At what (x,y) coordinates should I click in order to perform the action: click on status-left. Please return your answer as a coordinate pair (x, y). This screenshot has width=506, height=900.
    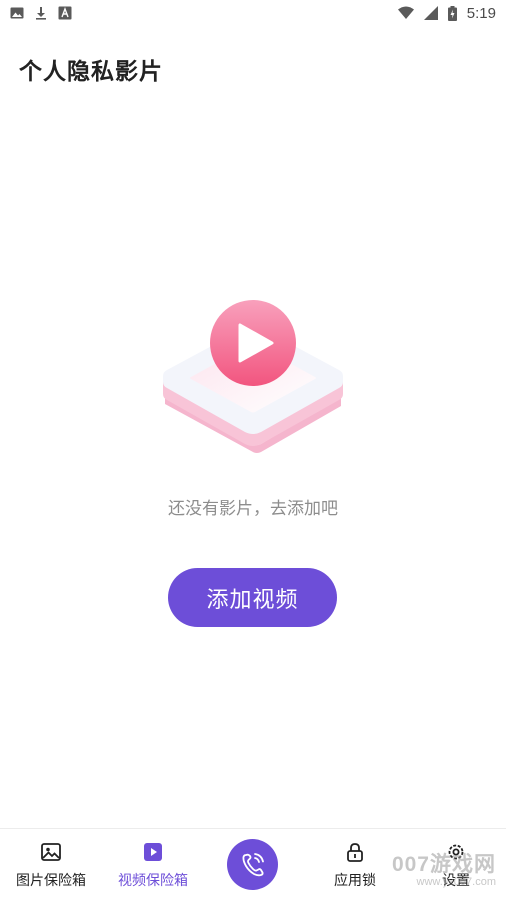
    Looking at the image, I should click on (41, 13).